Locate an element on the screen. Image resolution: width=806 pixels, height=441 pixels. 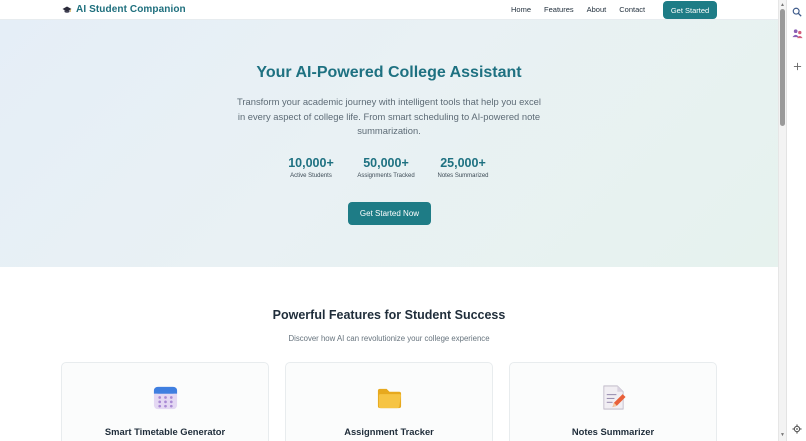
stat-value: 25,000+ is located at coordinates (463, 163).